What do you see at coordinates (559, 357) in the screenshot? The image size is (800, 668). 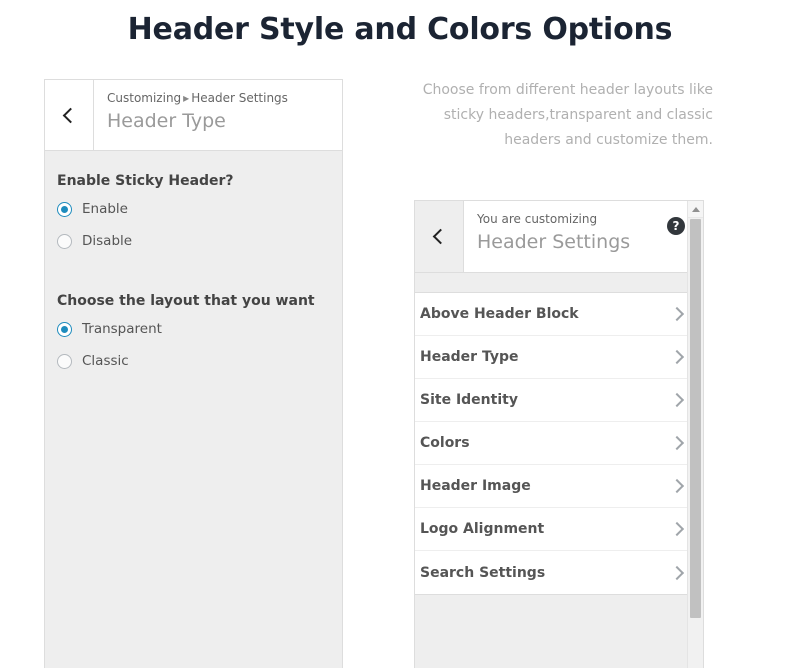 I see `menu-item-header-type: Header Type` at bounding box center [559, 357].